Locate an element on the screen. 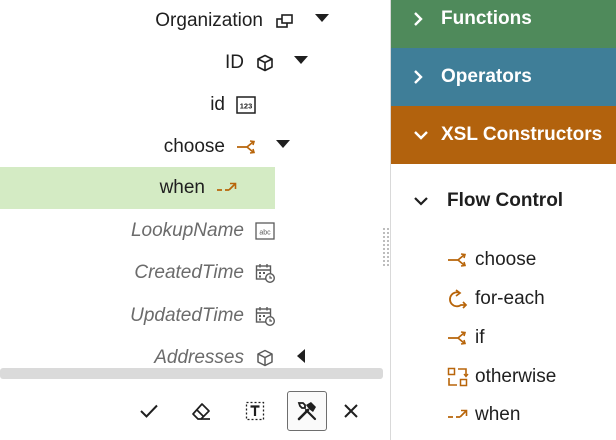 The width and height of the screenshot is (616, 440). tree-node-label: id is located at coordinates (217, 104).